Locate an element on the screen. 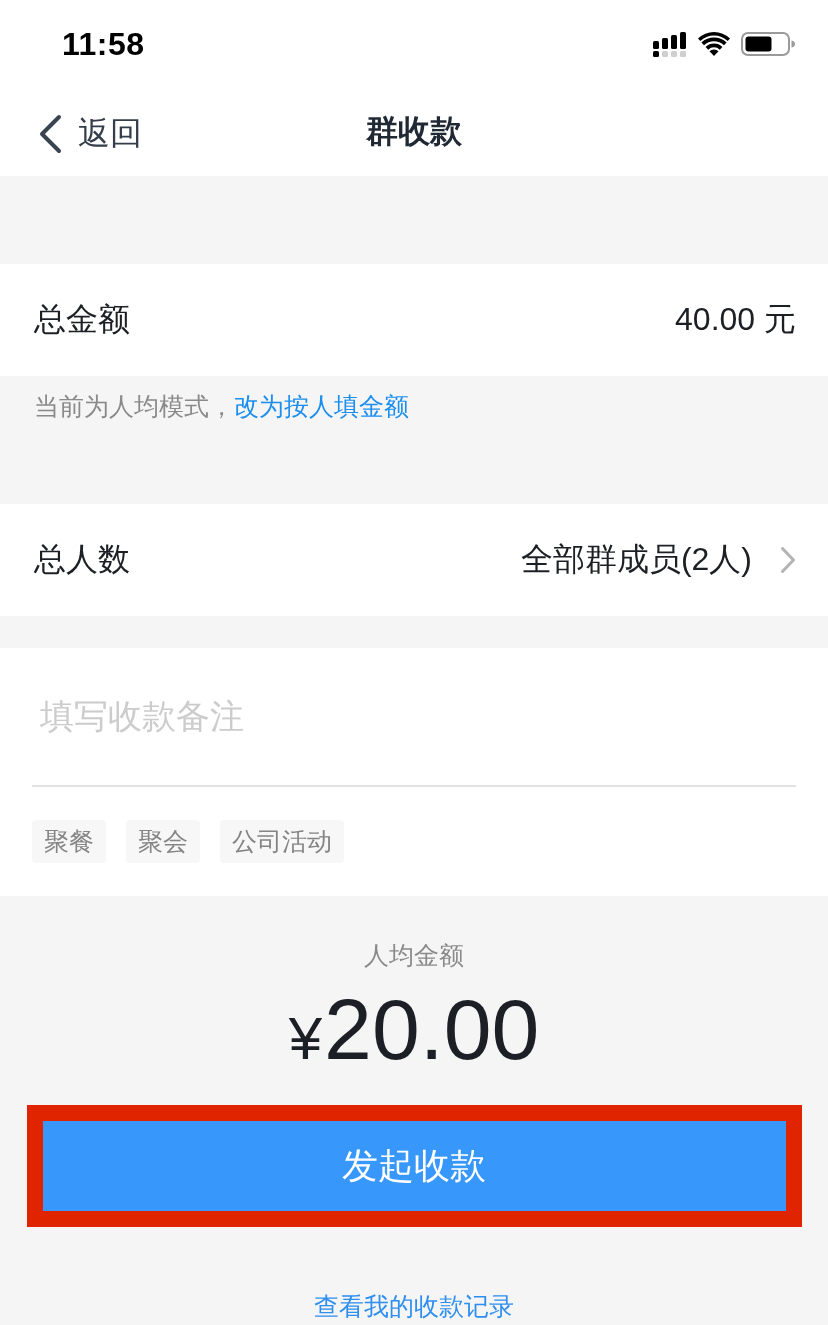 This screenshot has height=1325, width=828. status-time: 11:58 is located at coordinates (103, 44).